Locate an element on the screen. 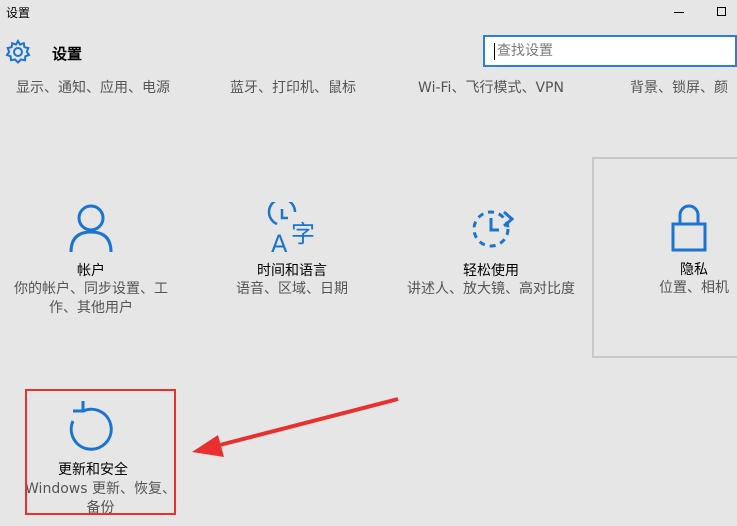  gear-icon is located at coordinates (18, 51).